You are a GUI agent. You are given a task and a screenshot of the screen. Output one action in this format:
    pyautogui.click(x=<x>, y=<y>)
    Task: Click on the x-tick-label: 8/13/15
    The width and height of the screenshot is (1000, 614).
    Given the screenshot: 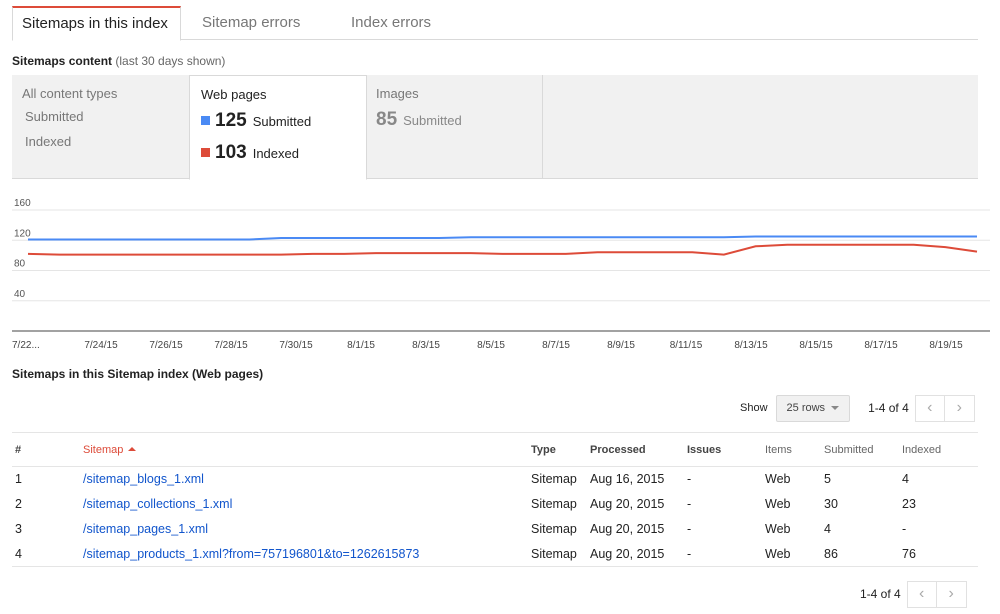 What is the action you would take?
    pyautogui.click(x=751, y=345)
    